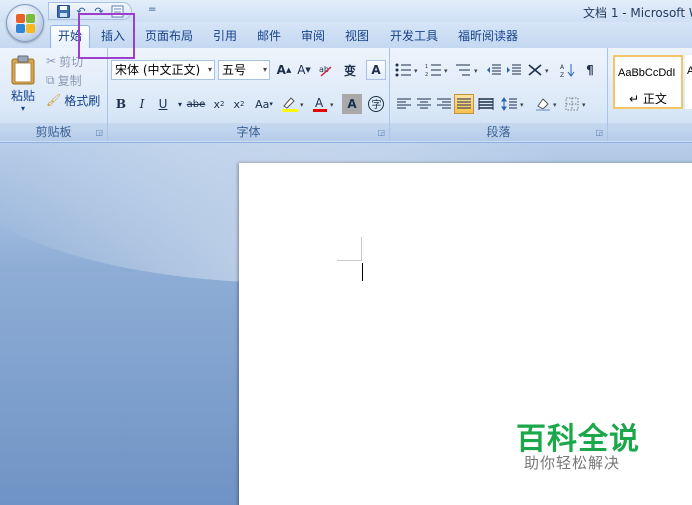  I want to click on svg-text: Z, so click(562, 75).